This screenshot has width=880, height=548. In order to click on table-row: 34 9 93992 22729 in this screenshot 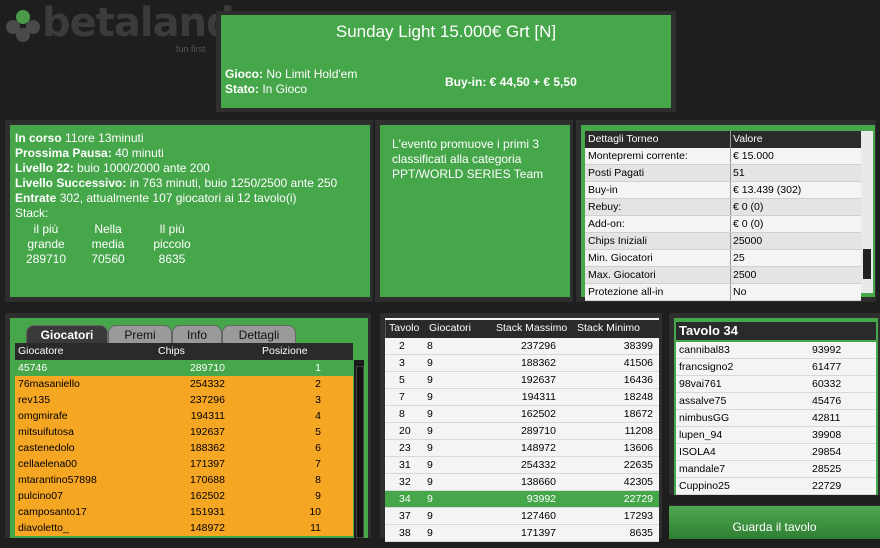, I will do `click(522, 499)`.